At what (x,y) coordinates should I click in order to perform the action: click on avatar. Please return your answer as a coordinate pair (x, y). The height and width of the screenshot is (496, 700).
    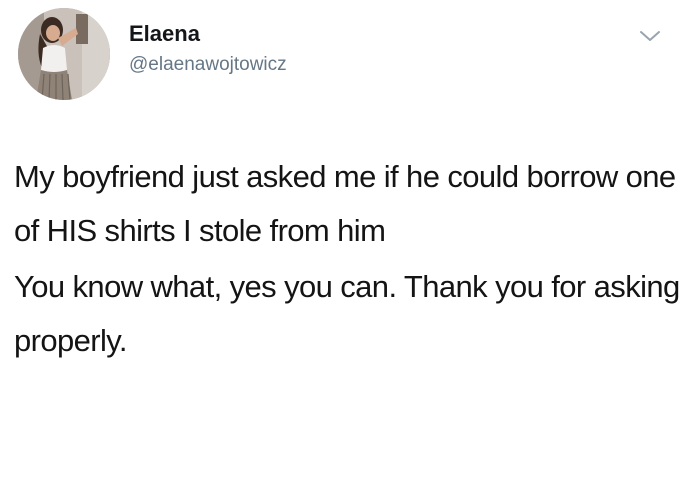
    Looking at the image, I should click on (64, 54).